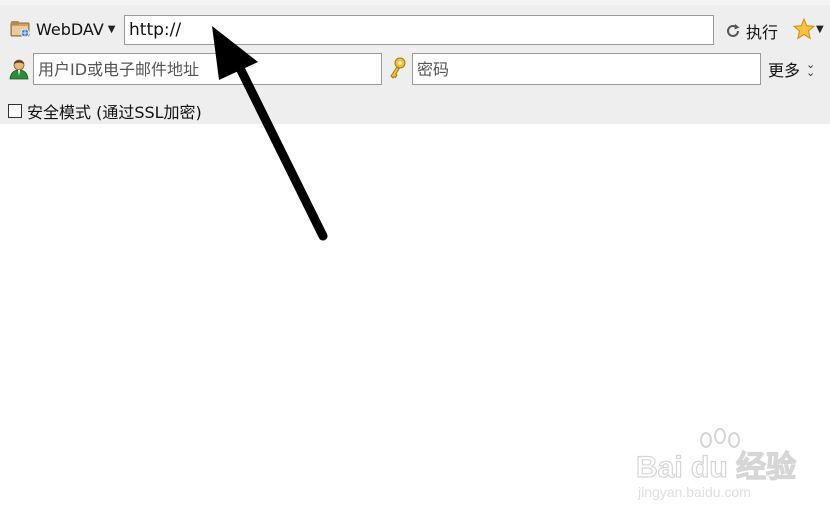  I want to click on execute-label: 执行, so click(762, 32).